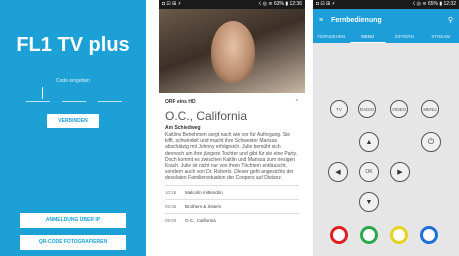  I want to click on schedule-time: 08:50, so click(171, 220).